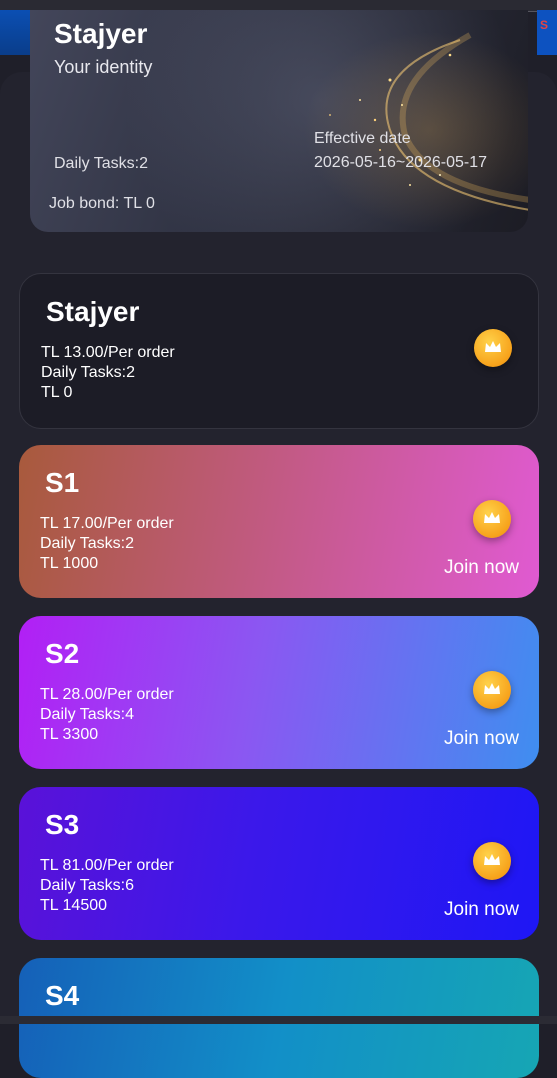  I want to click on identity-daily-tasks: Daily Tasks:2, so click(101, 163).